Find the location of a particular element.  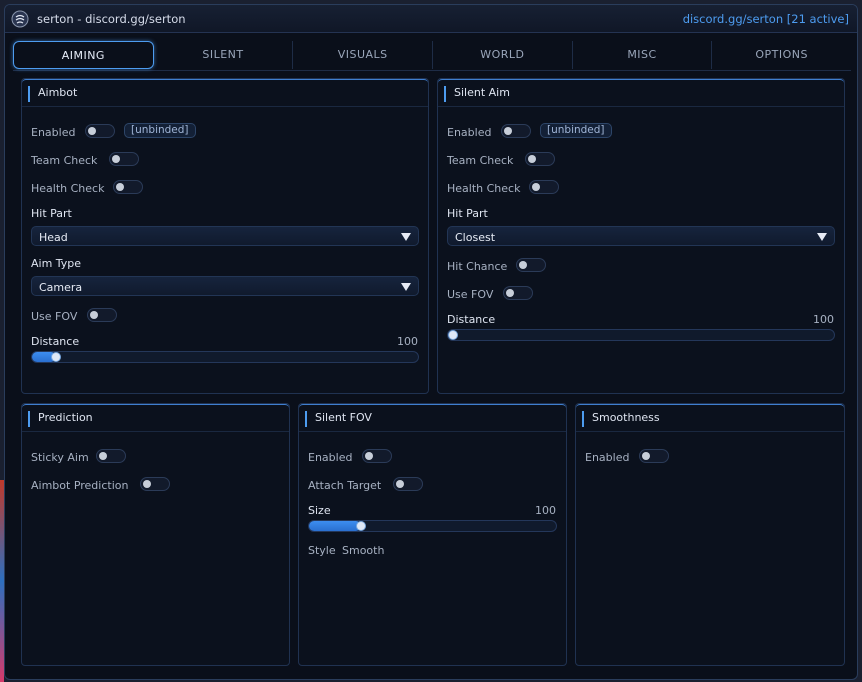

aimbot-use-fov-toggle is located at coordinates (102, 315).